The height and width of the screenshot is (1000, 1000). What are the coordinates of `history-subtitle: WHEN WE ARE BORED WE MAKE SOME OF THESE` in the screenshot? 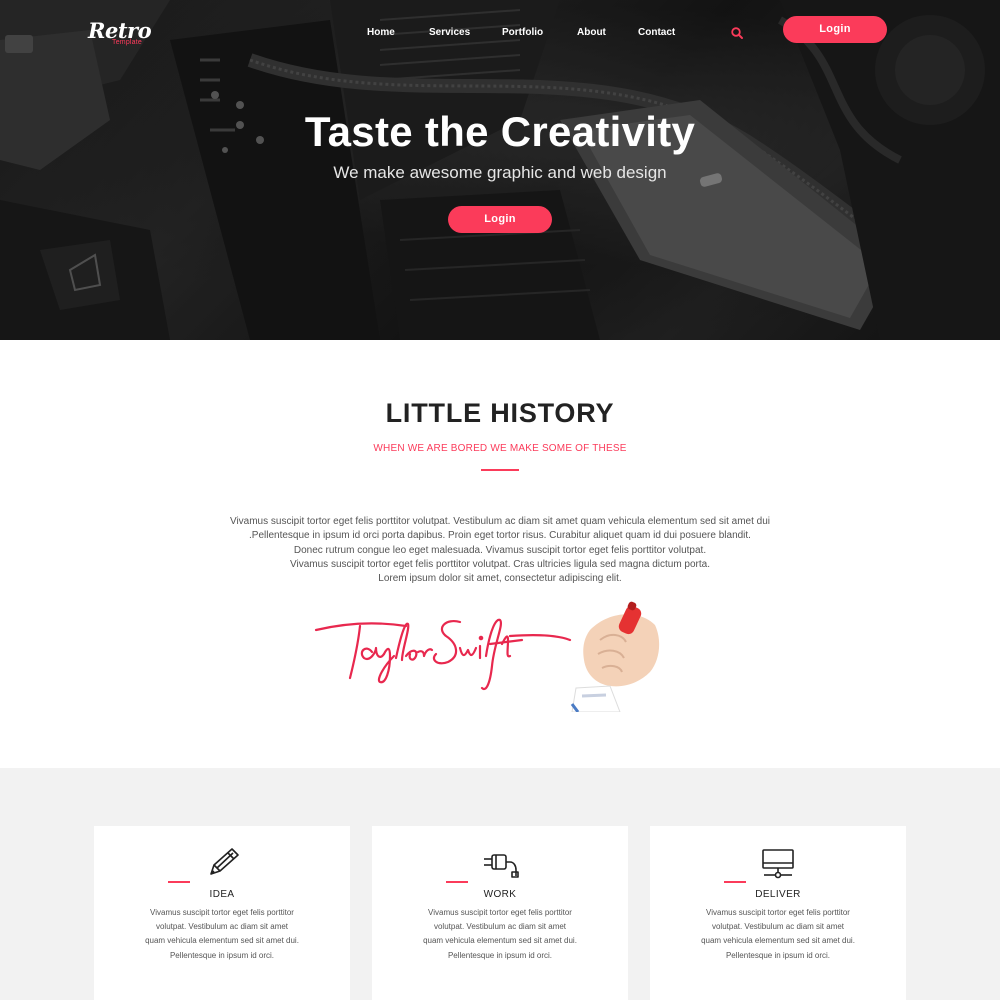 It's located at (500, 448).